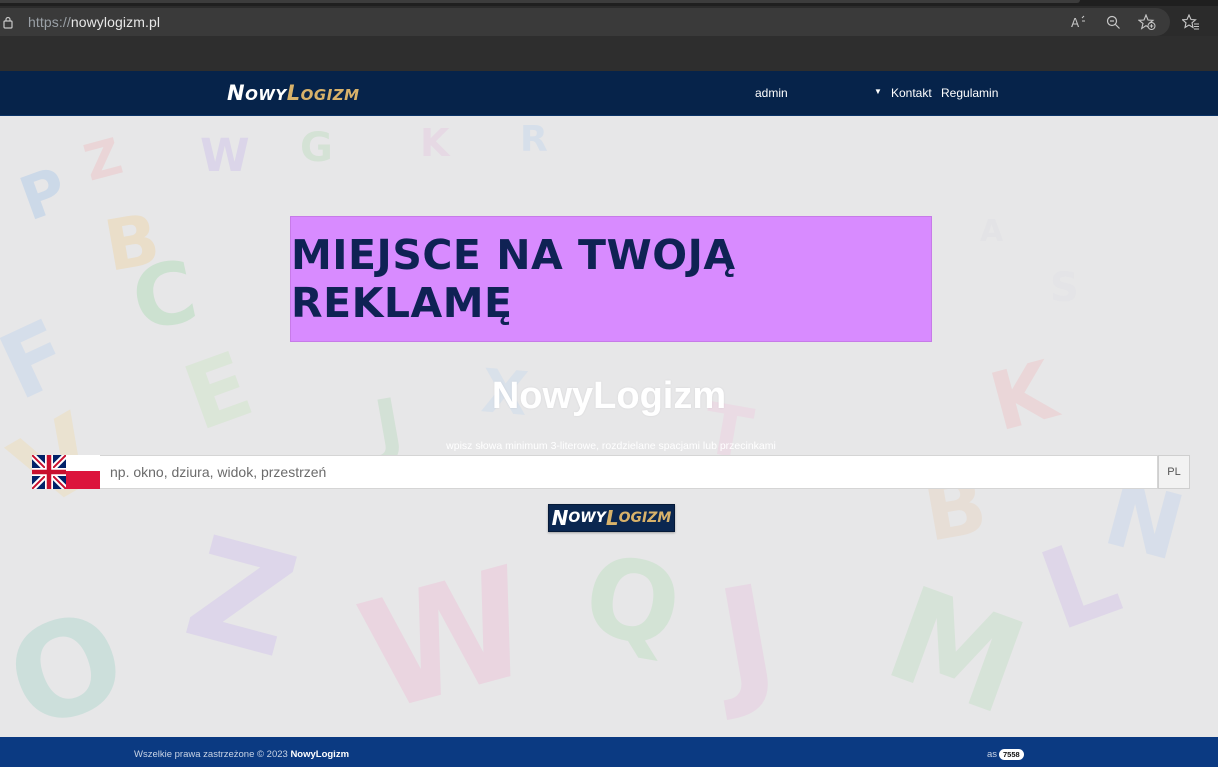  Describe the element at coordinates (49, 472) in the screenshot. I see `uk-flag-icon` at that location.